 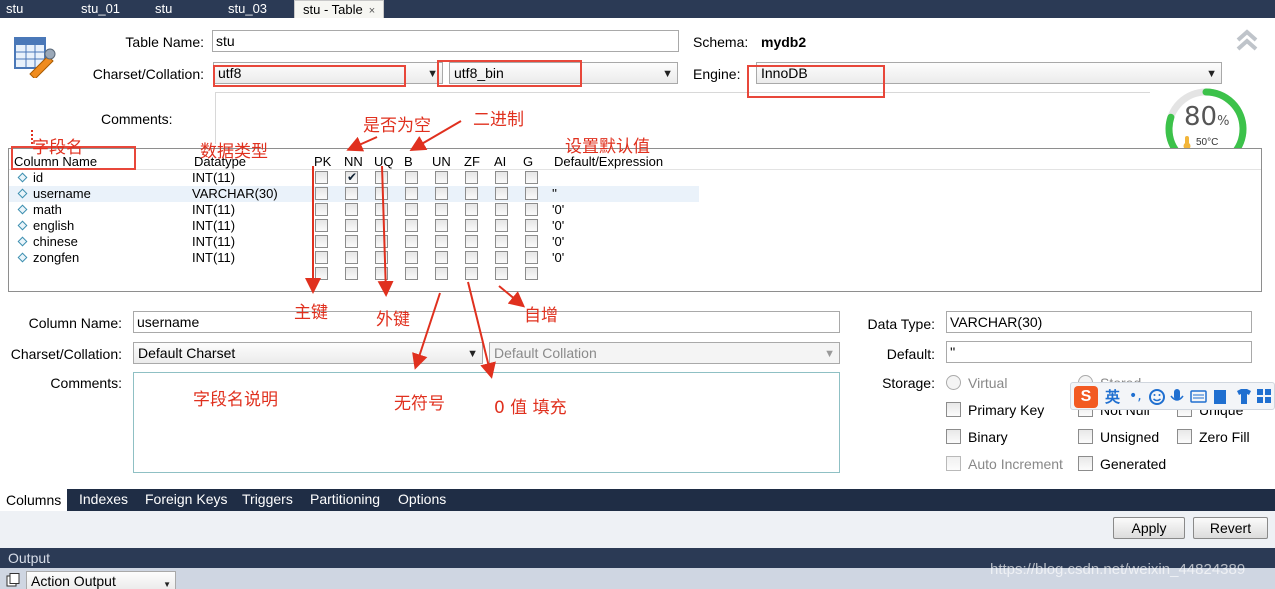 I want to click on tab-stu: stu, so click(x=11, y=9).